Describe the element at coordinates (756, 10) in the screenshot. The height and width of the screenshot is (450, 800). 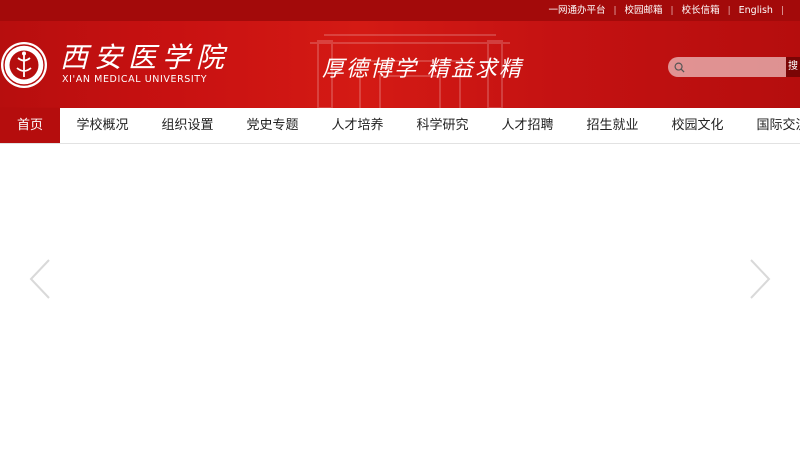
I see `top-link-english: English` at that location.